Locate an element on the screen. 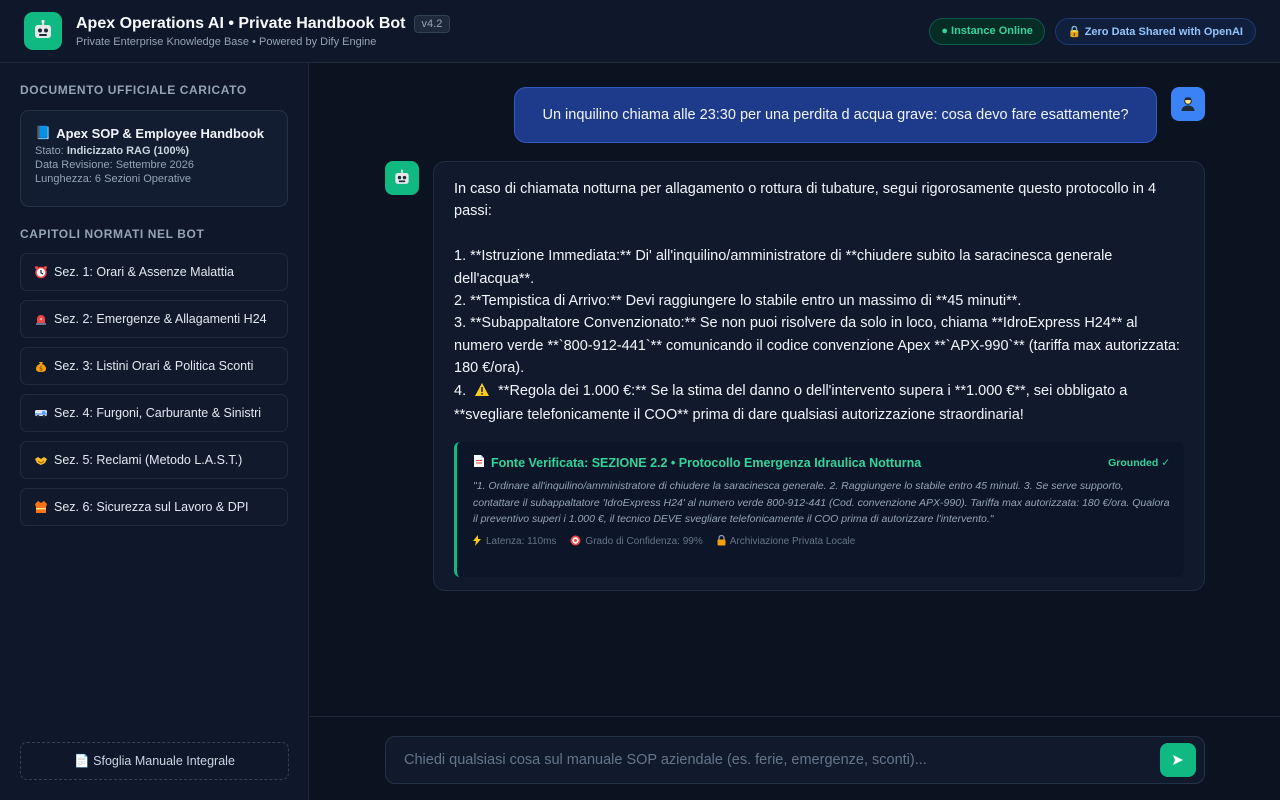  send-button is located at coordinates (1178, 760).